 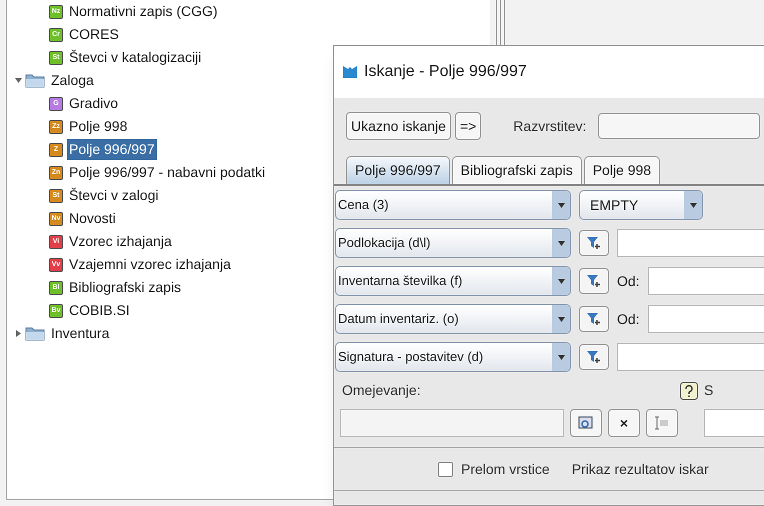 I want to click on field-dropdown: Datum inventariz. (o), so click(x=453, y=319).